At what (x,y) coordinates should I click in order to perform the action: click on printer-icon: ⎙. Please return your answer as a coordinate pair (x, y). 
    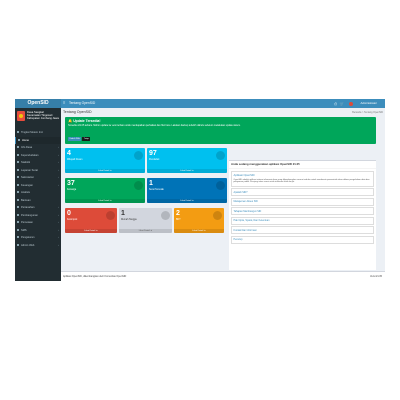
    Looking at the image, I should click on (335, 104).